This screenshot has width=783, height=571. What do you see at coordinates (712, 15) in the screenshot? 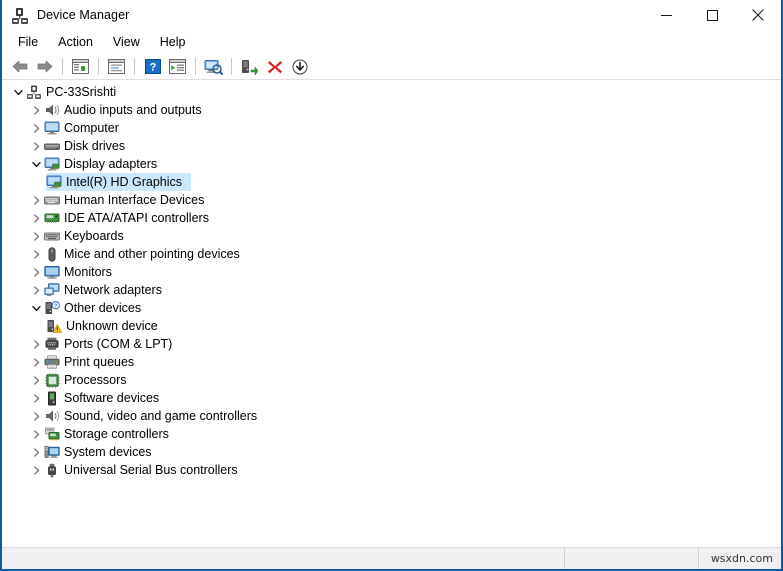
I see `maximize-button` at bounding box center [712, 15].